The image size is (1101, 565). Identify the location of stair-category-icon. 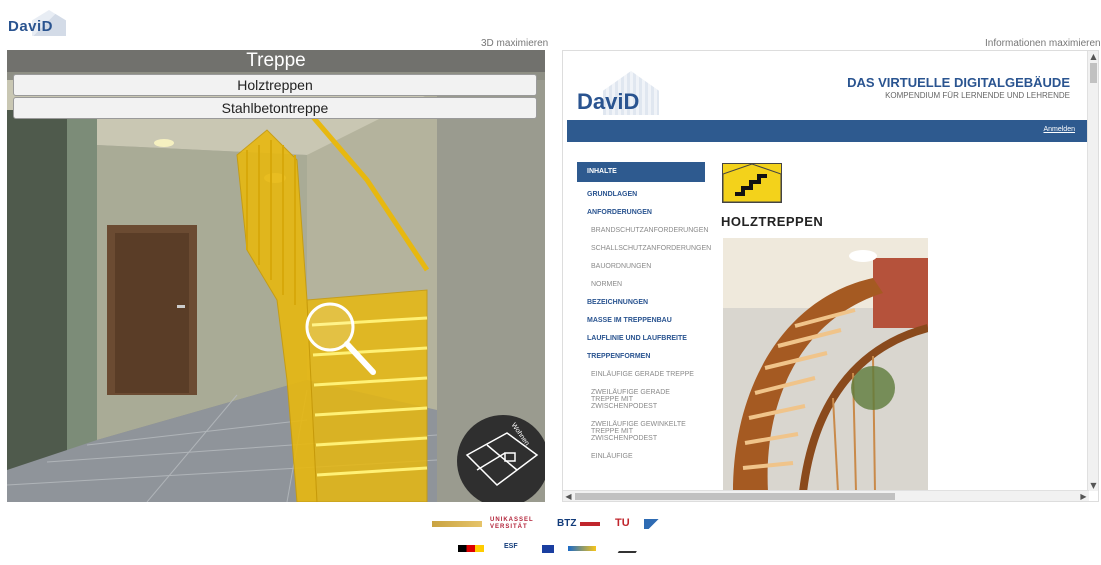
(752, 183).